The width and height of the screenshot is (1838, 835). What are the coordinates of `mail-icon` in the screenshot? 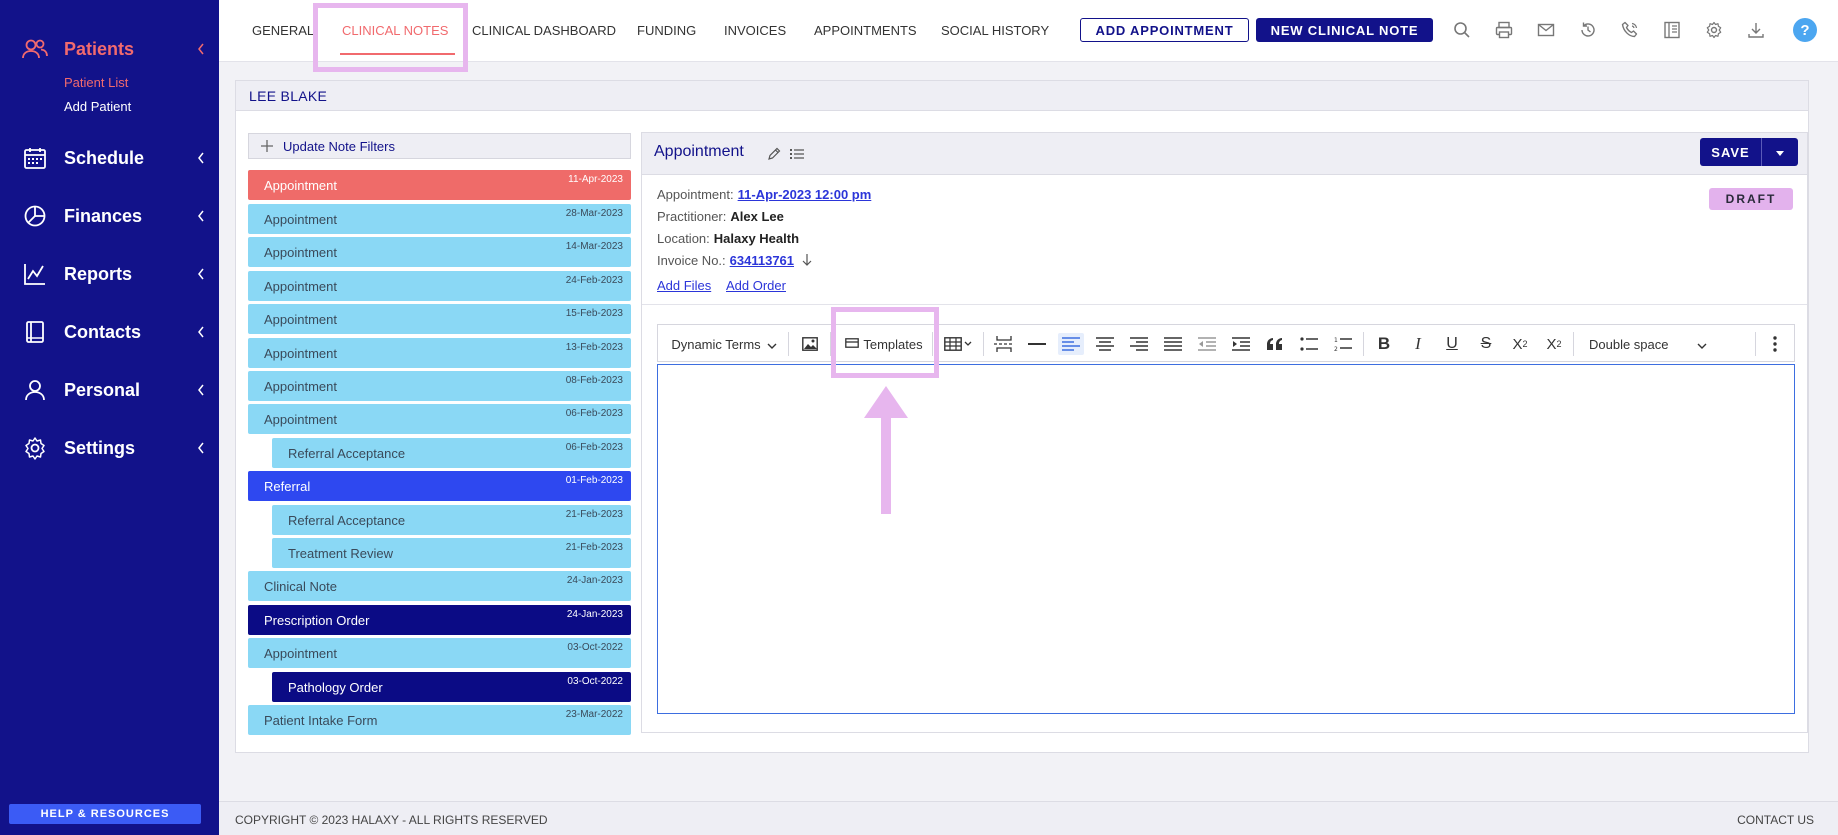 It's located at (1546, 30).